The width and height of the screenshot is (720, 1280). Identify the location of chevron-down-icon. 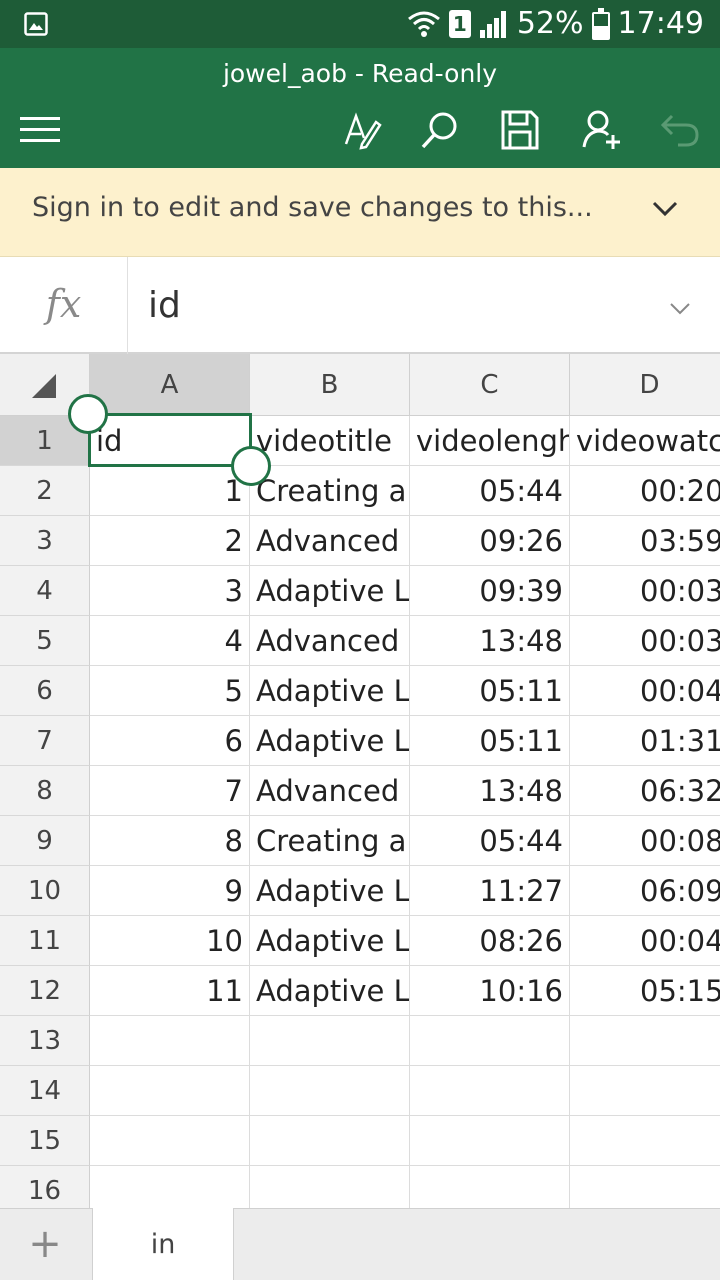
(665, 208).